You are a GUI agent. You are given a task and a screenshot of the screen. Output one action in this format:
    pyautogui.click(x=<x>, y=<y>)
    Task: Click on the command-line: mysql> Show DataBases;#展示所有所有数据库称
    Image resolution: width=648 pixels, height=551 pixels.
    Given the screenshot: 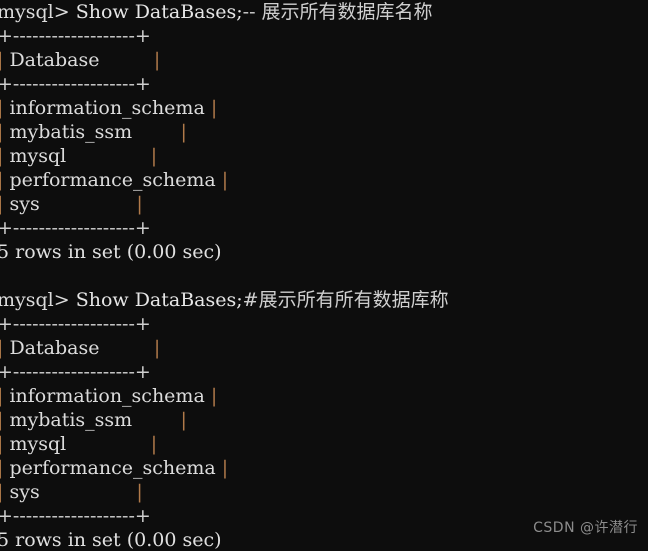 What is the action you would take?
    pyautogui.click(x=324, y=300)
    